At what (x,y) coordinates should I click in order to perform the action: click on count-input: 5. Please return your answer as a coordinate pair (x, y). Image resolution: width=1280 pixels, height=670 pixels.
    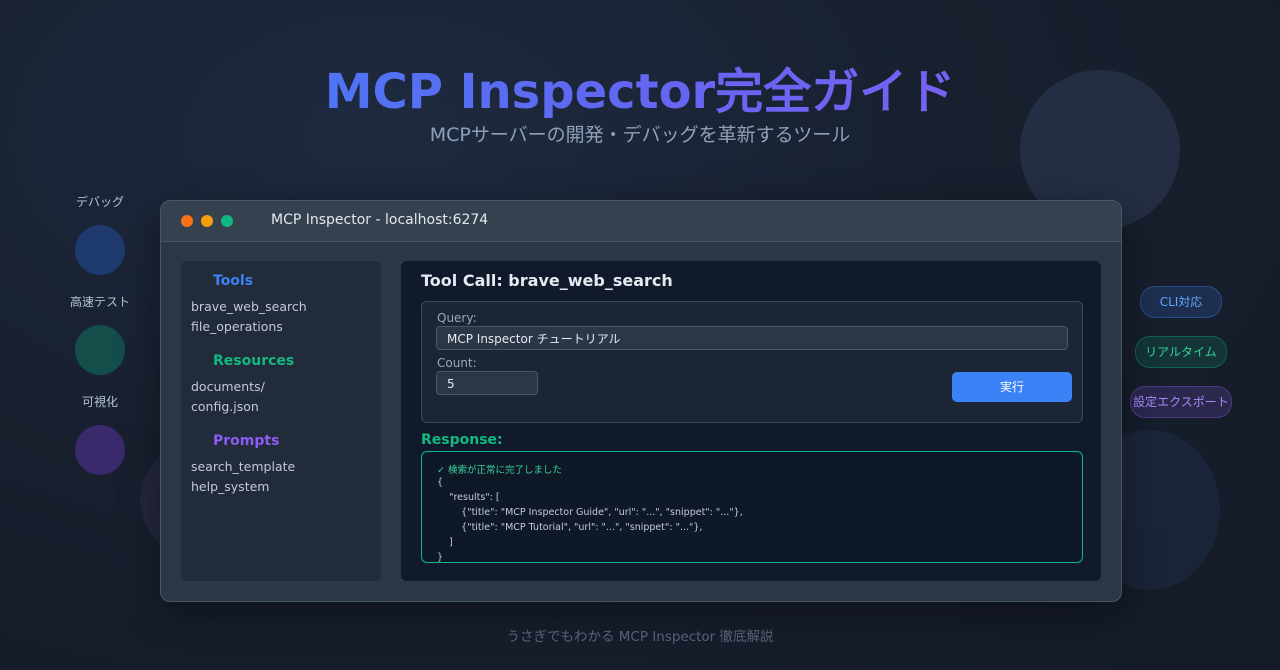
    Looking at the image, I should click on (487, 383).